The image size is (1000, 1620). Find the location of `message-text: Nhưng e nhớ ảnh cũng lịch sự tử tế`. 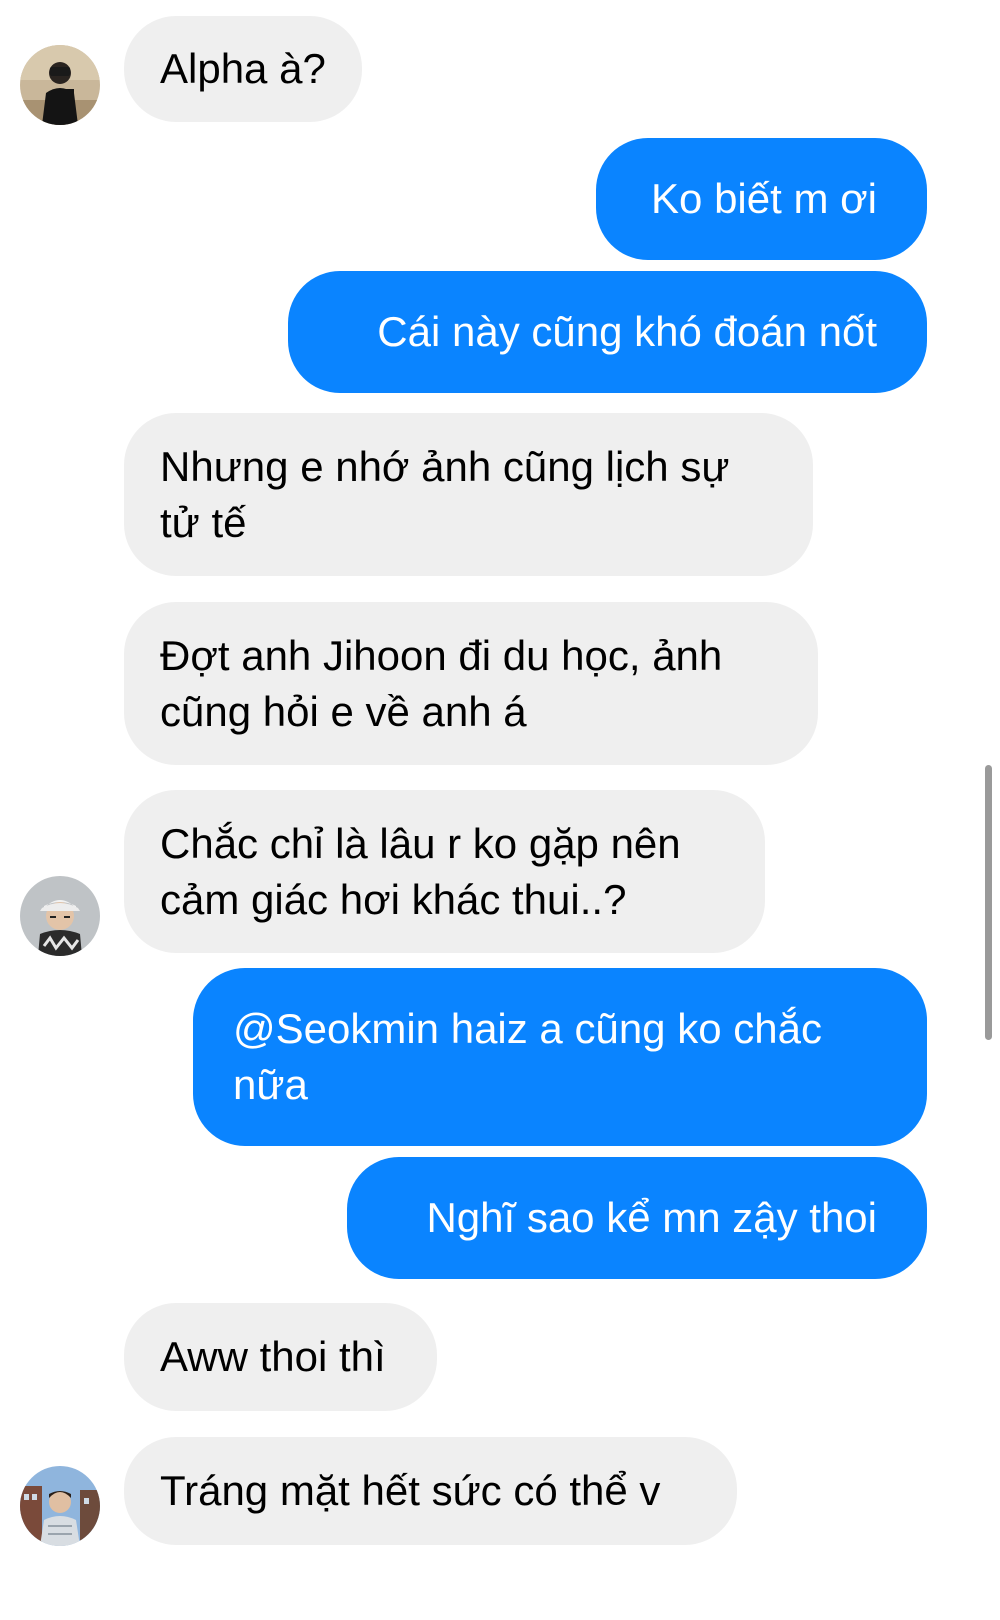

message-text: Nhưng e nhớ ảnh cũng lịch sự tử tế is located at coordinates (445, 494).